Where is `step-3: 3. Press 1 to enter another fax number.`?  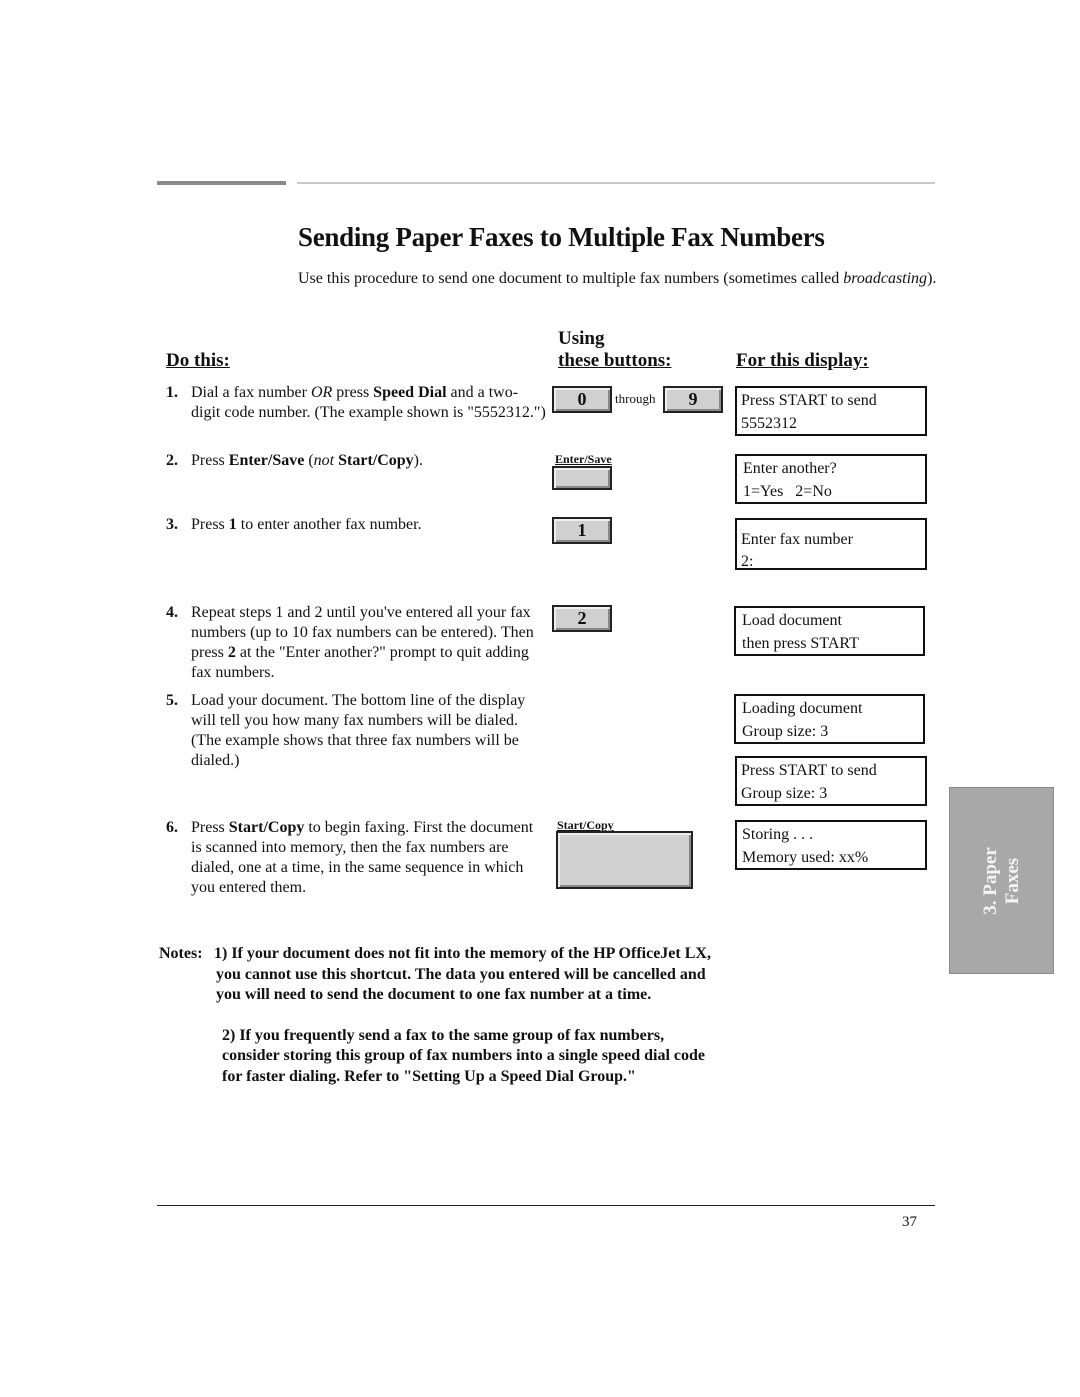 step-3: 3. Press 1 to enter another fax number. is located at coordinates (294, 524).